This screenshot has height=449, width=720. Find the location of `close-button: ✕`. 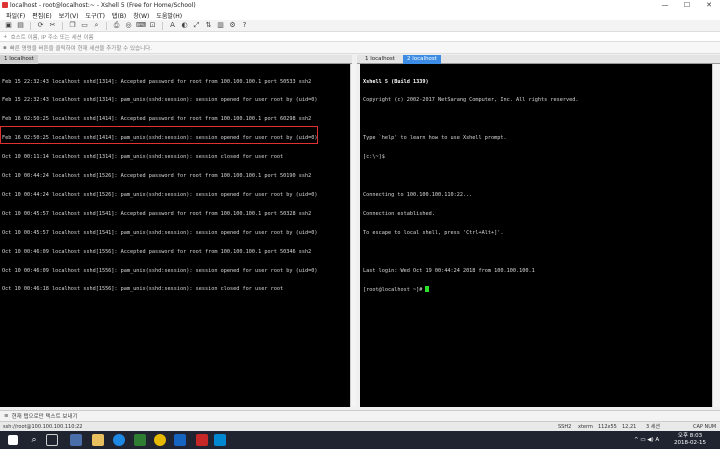

close-button: ✕ is located at coordinates (709, 5).